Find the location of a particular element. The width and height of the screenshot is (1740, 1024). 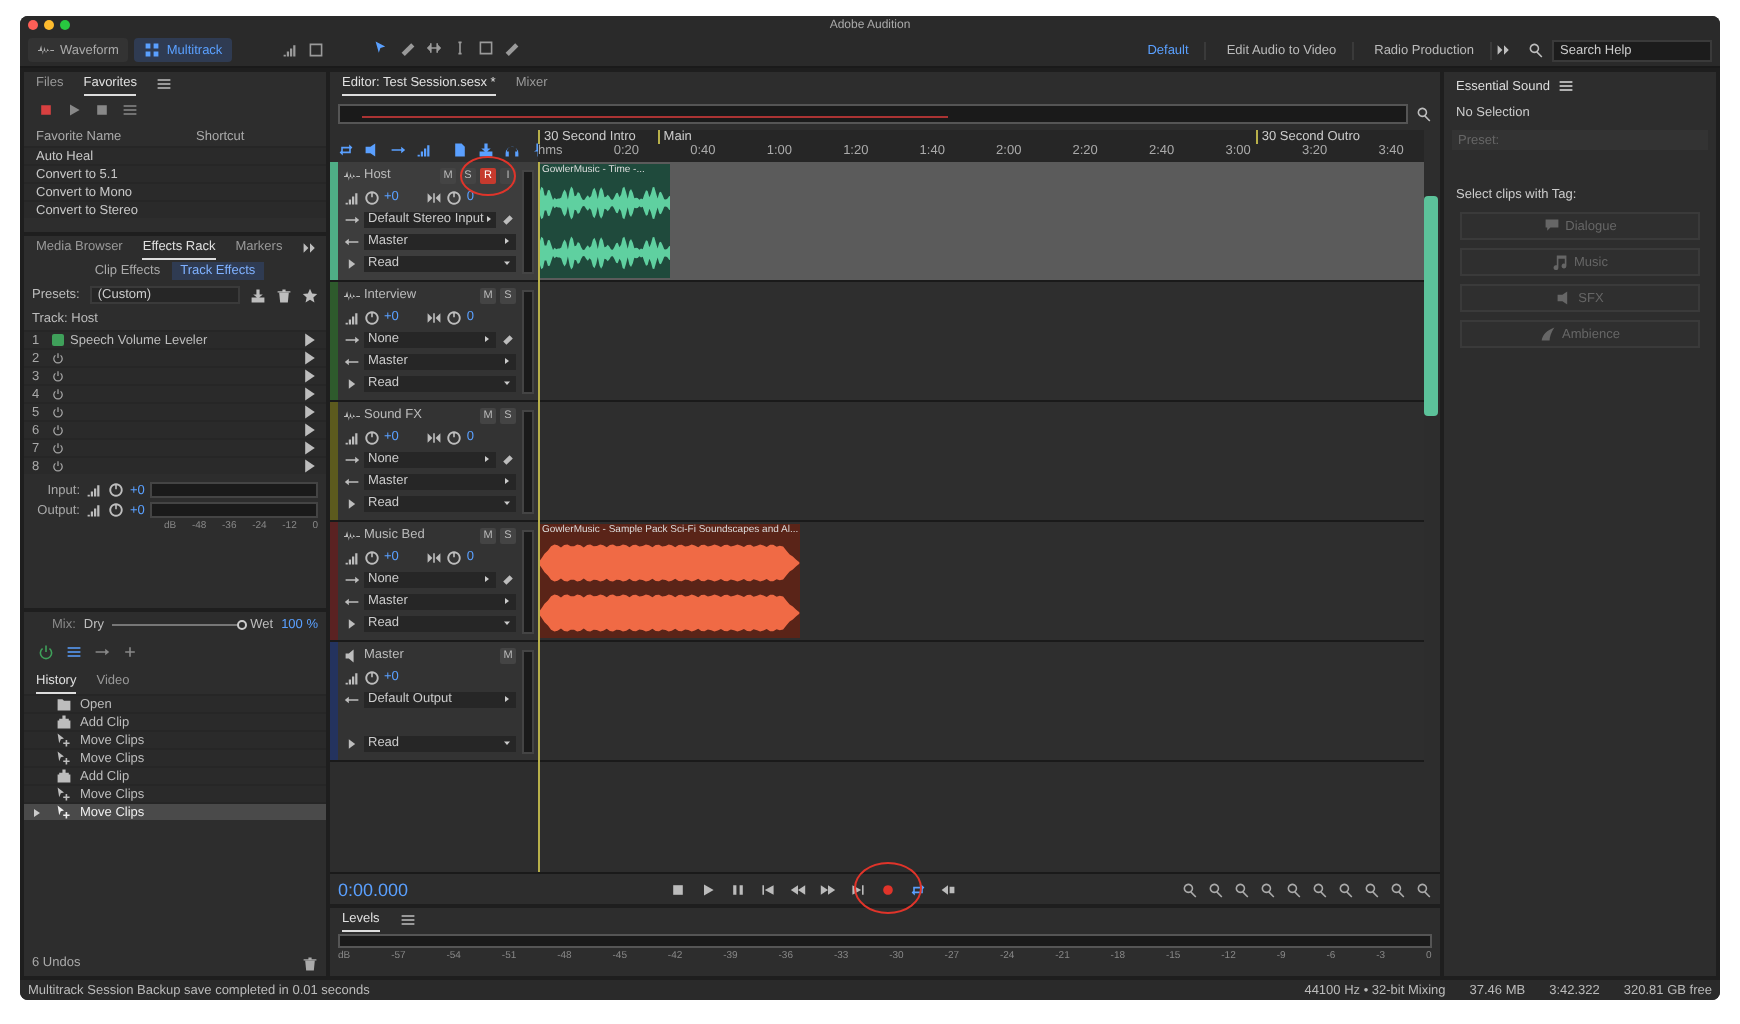

star-icon is located at coordinates (310, 295).